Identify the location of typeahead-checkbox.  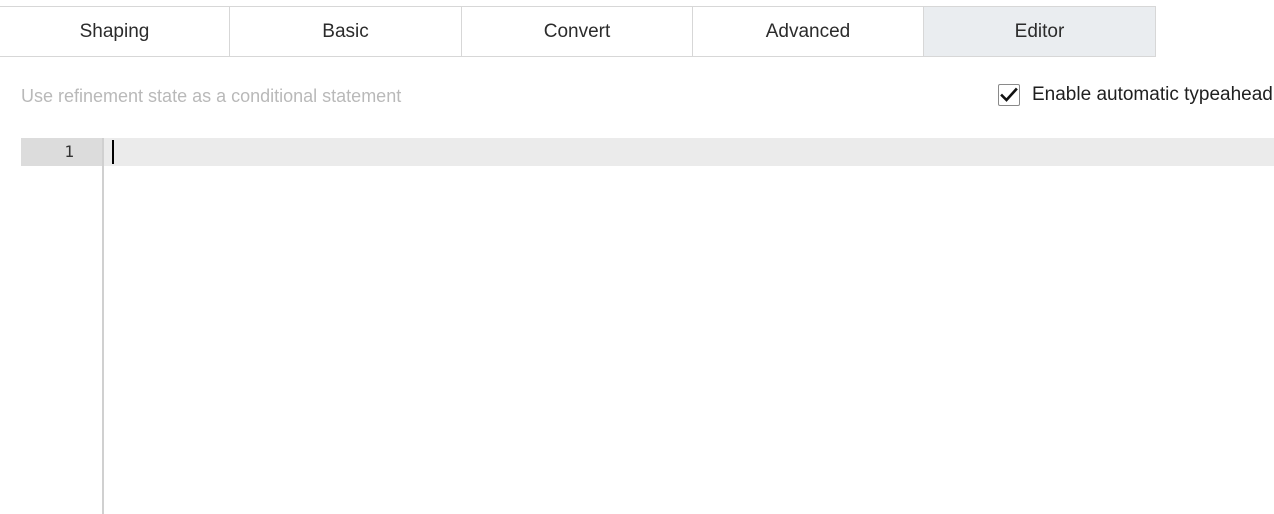
(1009, 95).